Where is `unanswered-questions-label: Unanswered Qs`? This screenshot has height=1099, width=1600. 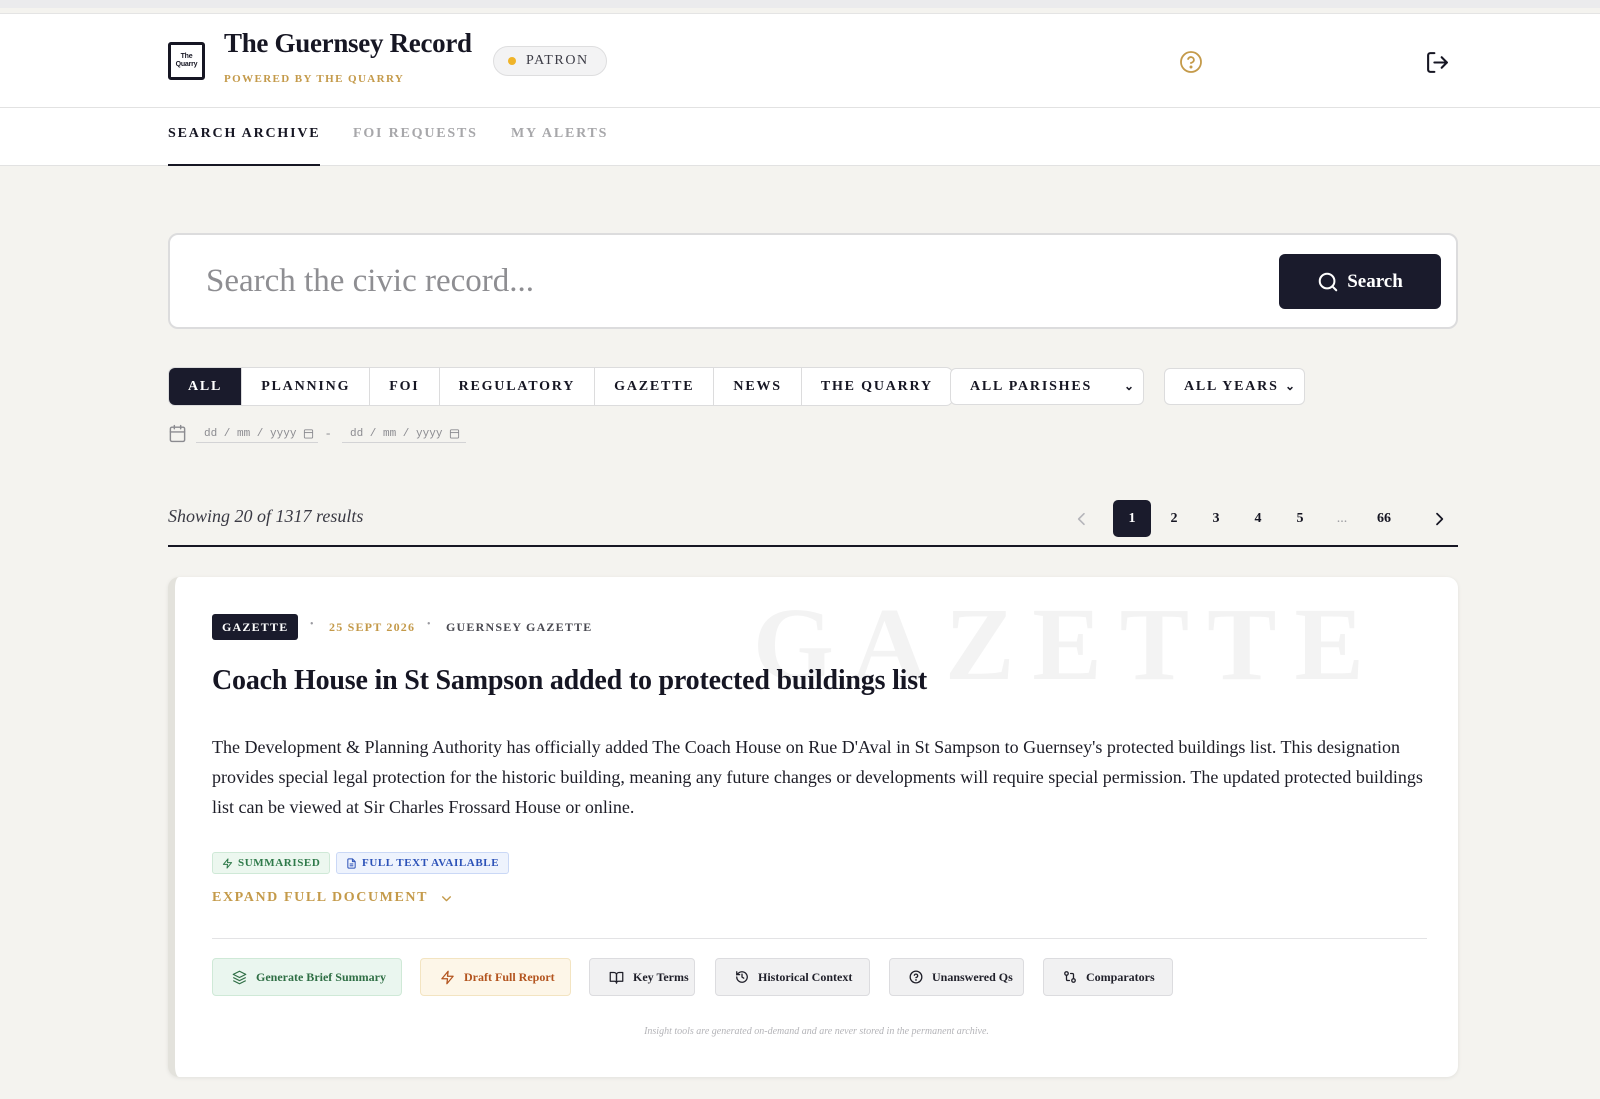
unanswered-questions-label: Unanswered Qs is located at coordinates (972, 976).